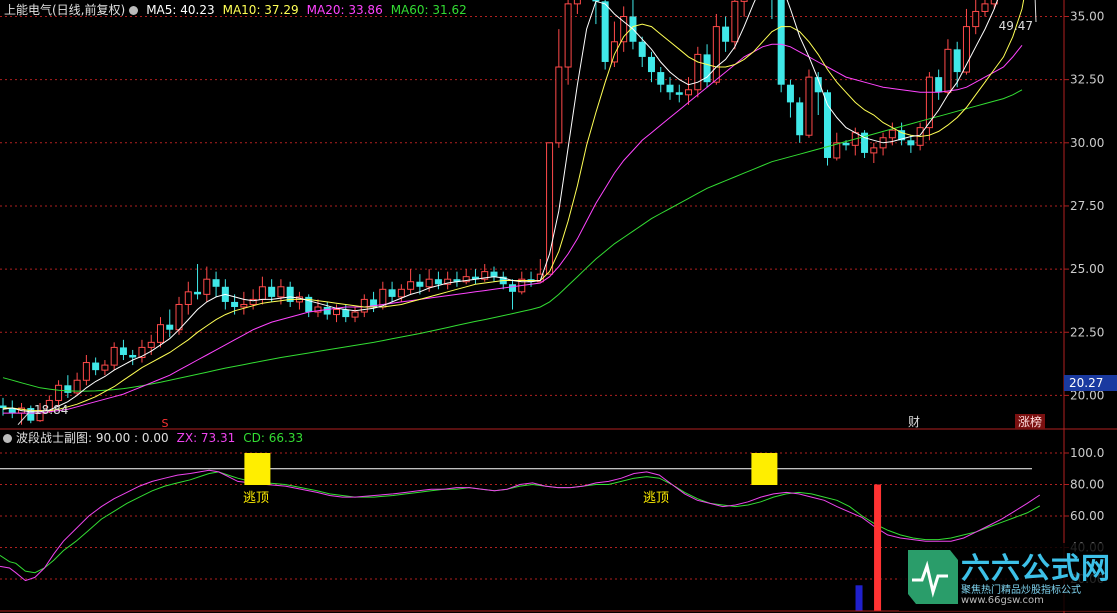  Describe the element at coordinates (1021, 590) in the screenshot. I see `watermark-slogan: 聚焦热门精品炒股指标公式` at that location.